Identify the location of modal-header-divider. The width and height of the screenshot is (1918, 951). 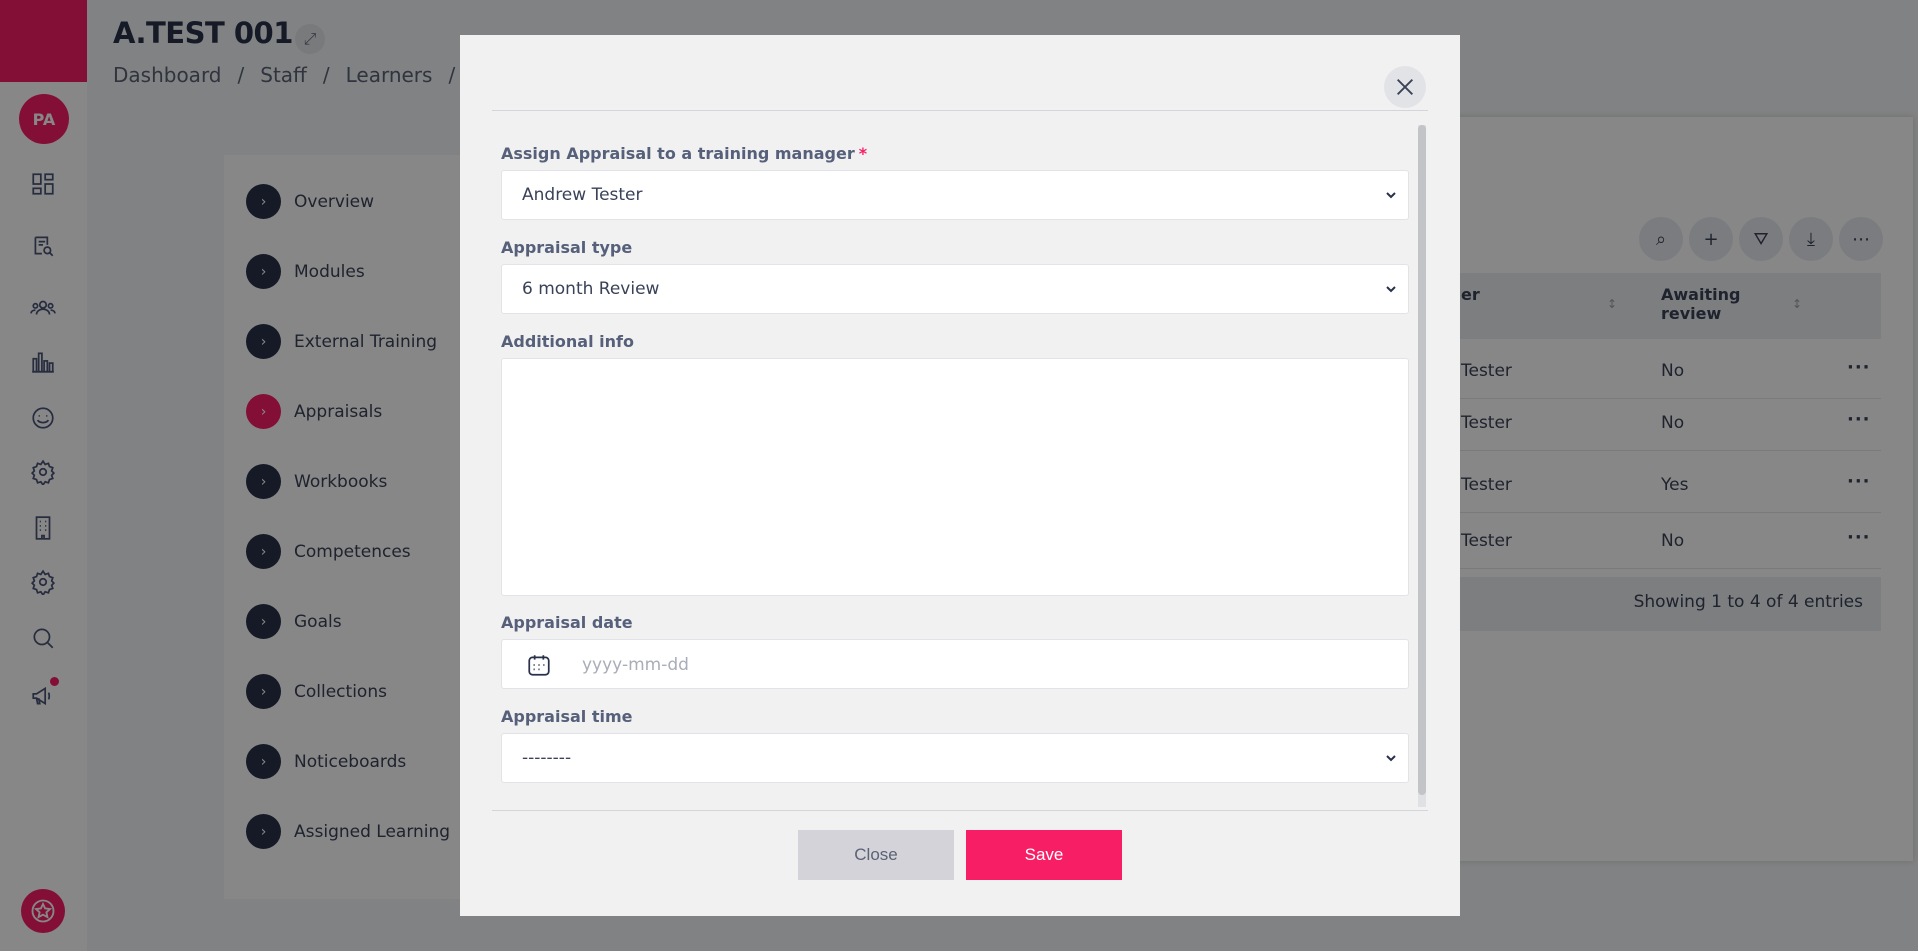
(960, 110).